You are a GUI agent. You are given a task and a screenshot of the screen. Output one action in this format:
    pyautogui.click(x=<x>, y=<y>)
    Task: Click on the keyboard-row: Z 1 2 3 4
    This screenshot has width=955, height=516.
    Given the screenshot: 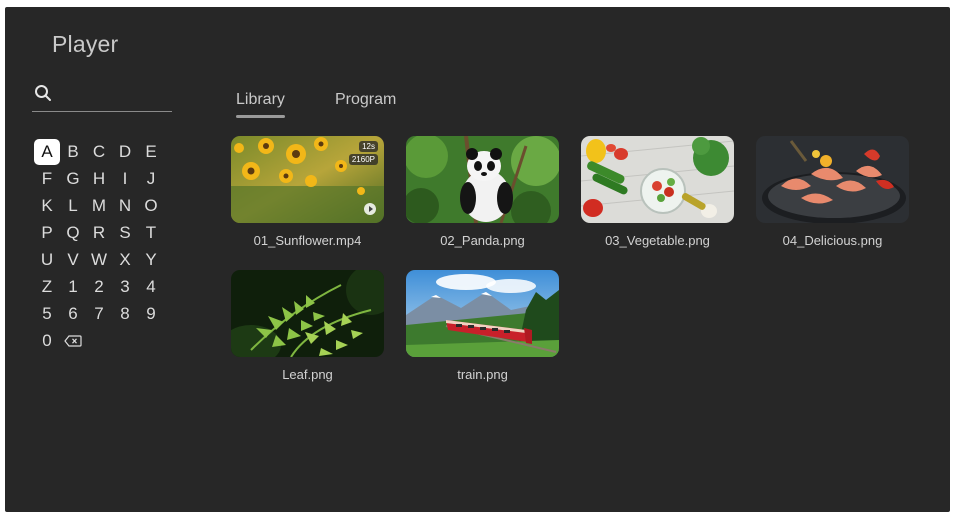 What is the action you would take?
    pyautogui.click(x=104, y=286)
    